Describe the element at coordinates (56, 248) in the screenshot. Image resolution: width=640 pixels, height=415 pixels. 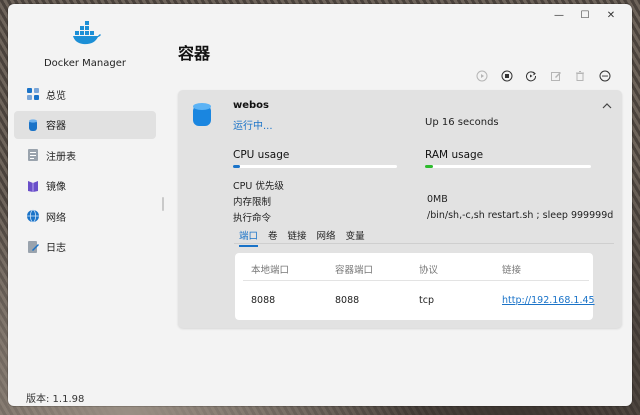
I see `sidebar-item-label: 日志` at that location.